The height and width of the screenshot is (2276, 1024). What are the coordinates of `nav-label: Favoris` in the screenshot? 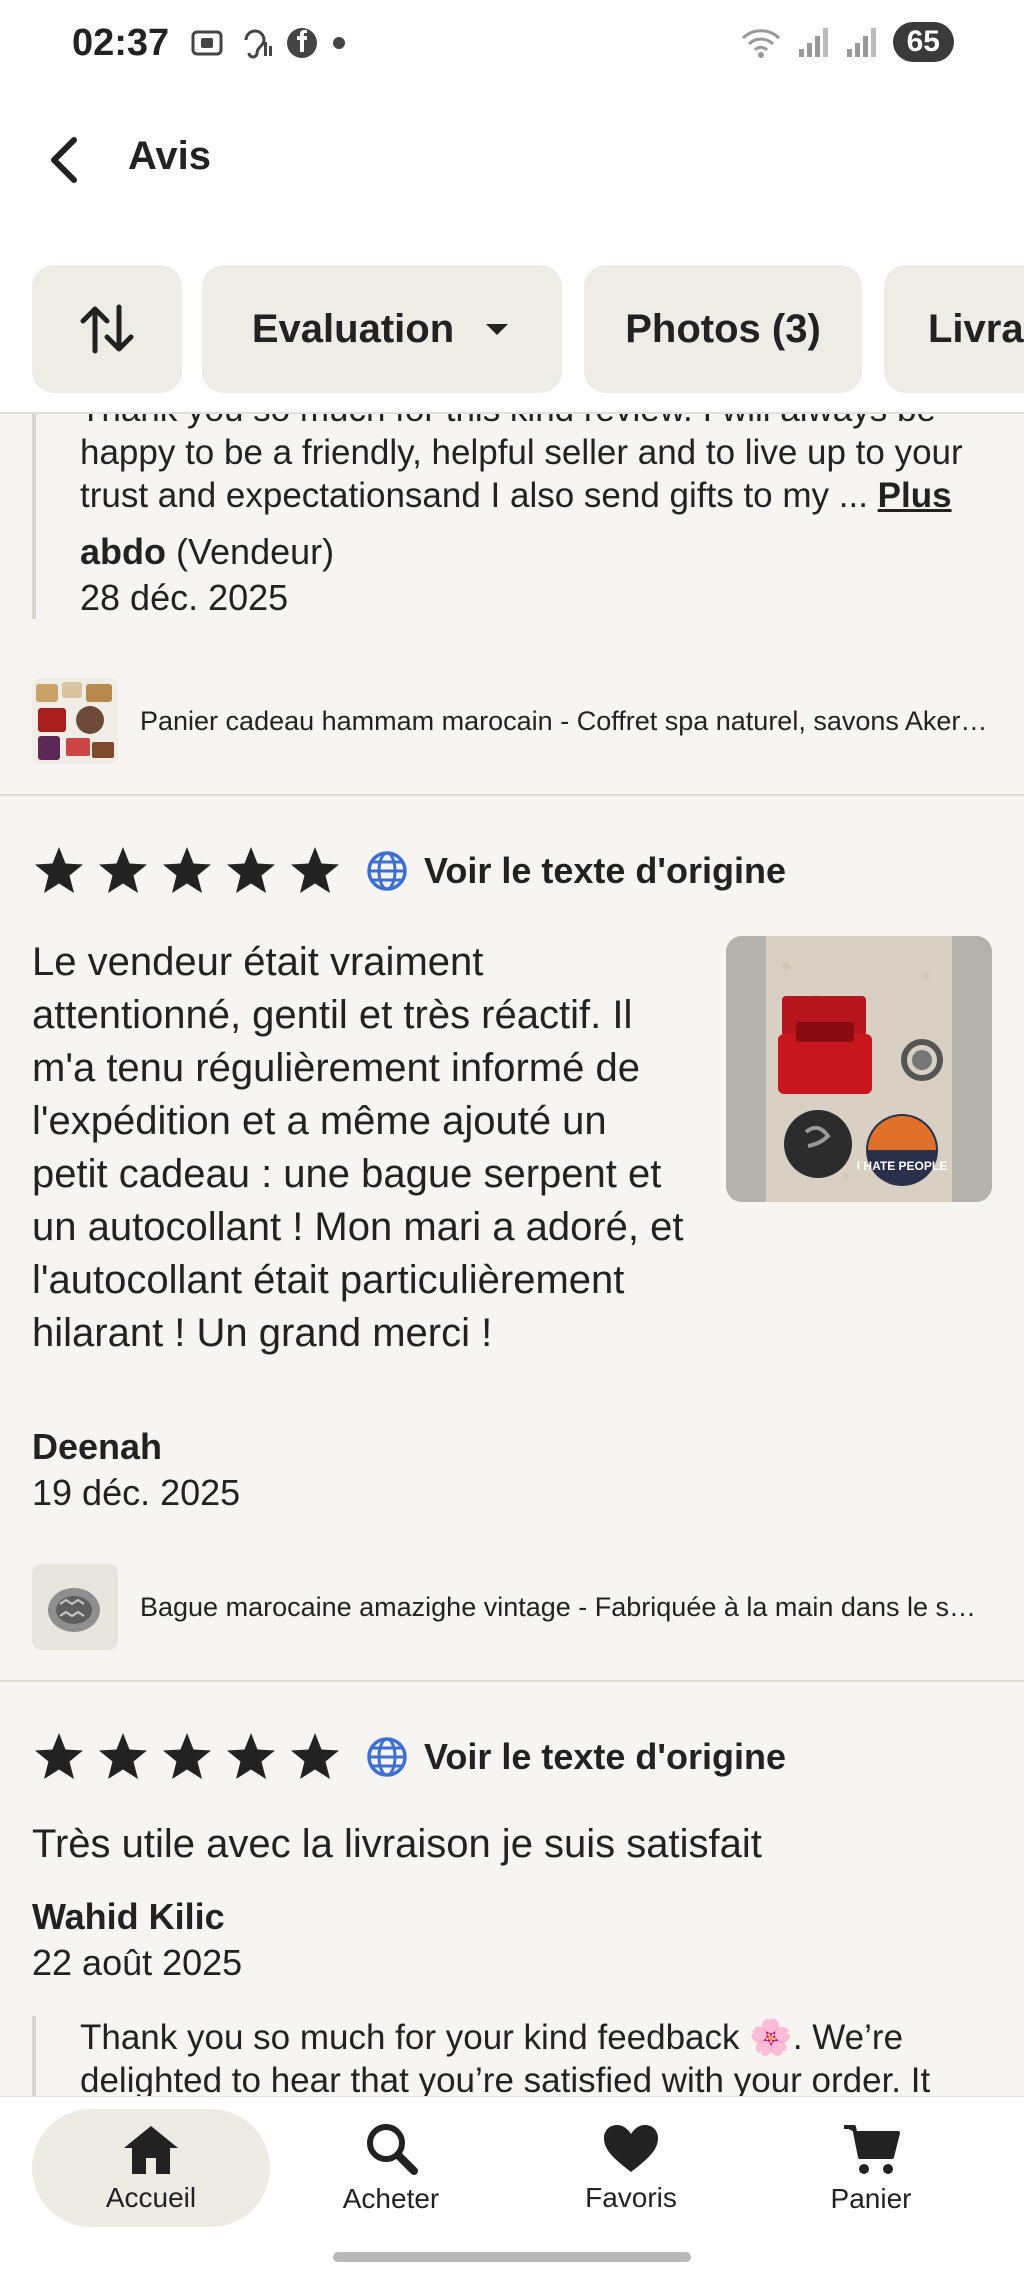 It's located at (631, 2197).